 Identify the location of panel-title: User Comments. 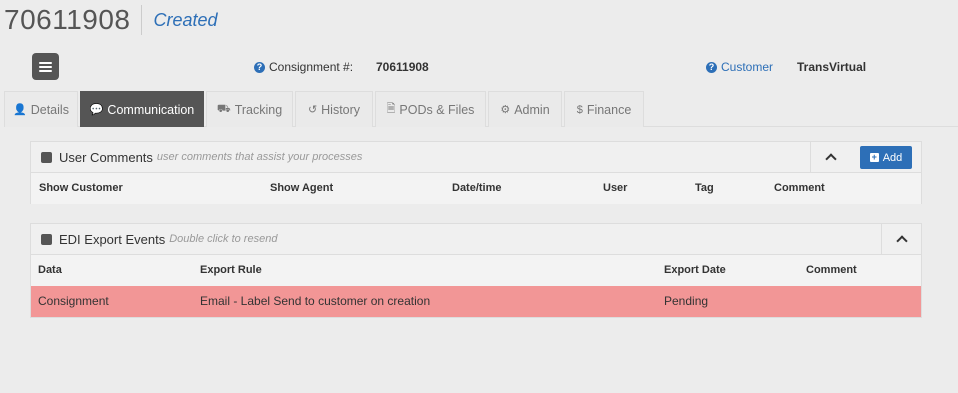
(106, 157).